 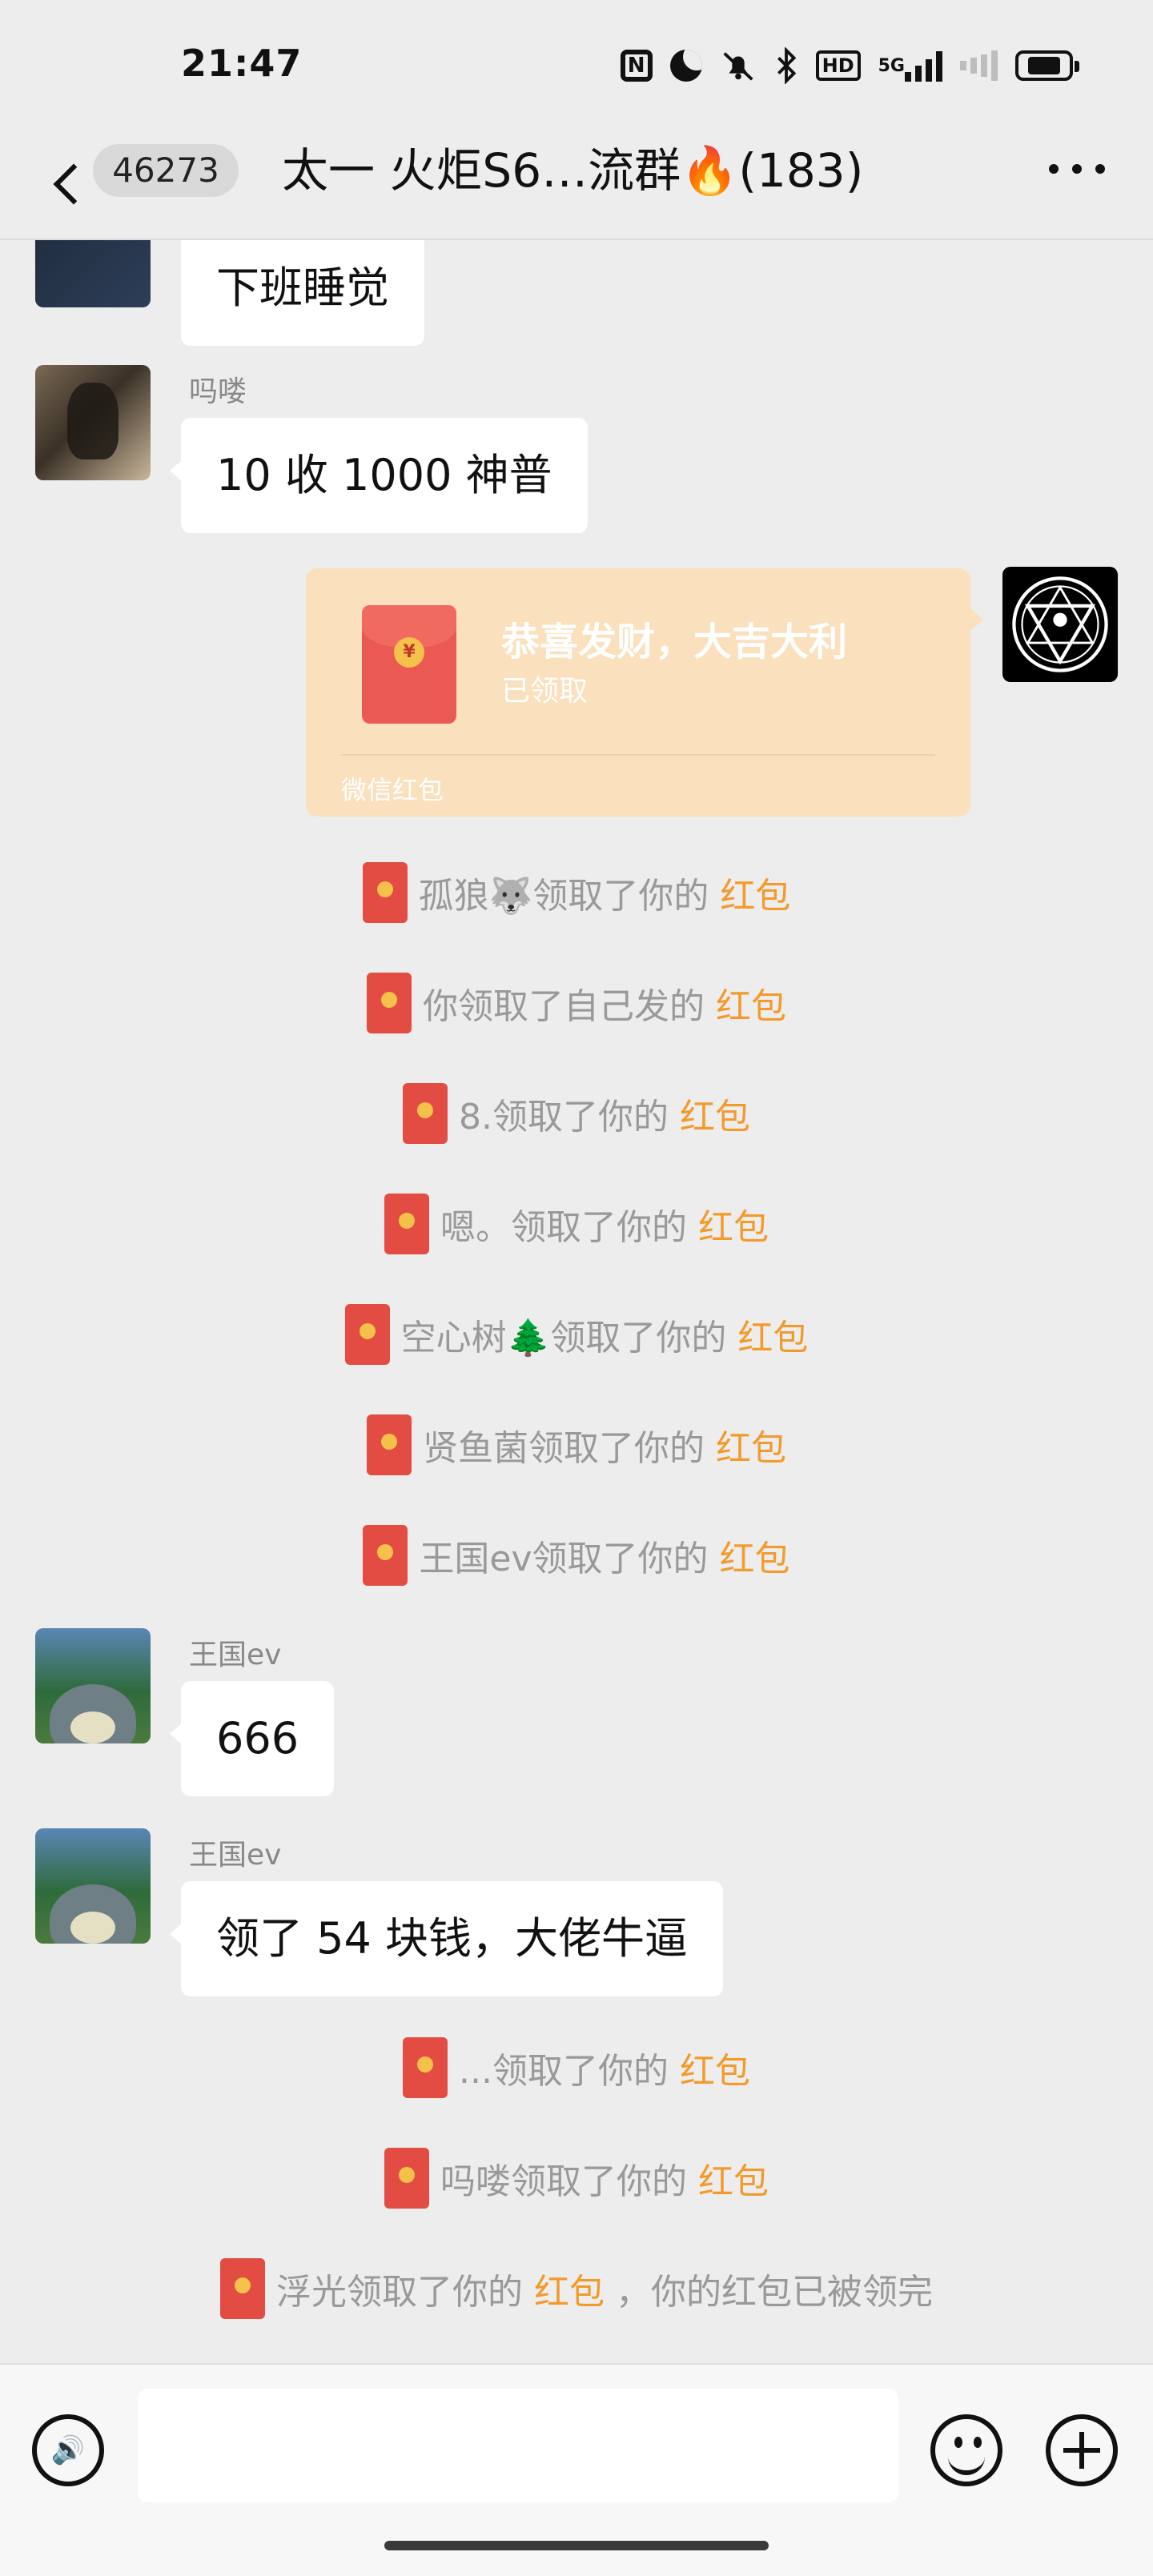 I want to click on status-bar: 21:47 N HD 5G, so click(x=576, y=64).